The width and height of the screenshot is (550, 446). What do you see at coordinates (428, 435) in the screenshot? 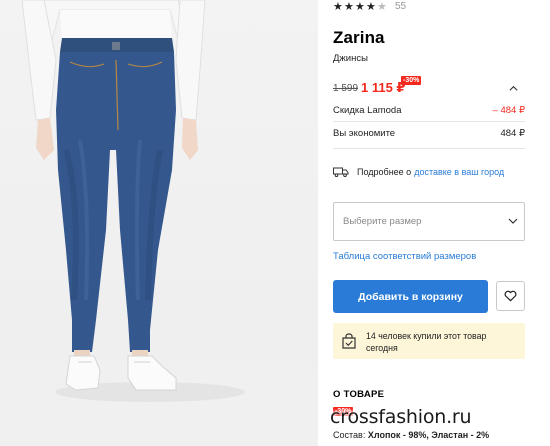
I see `composition-value: Хлопок - 98%, Эластан - 2%` at bounding box center [428, 435].